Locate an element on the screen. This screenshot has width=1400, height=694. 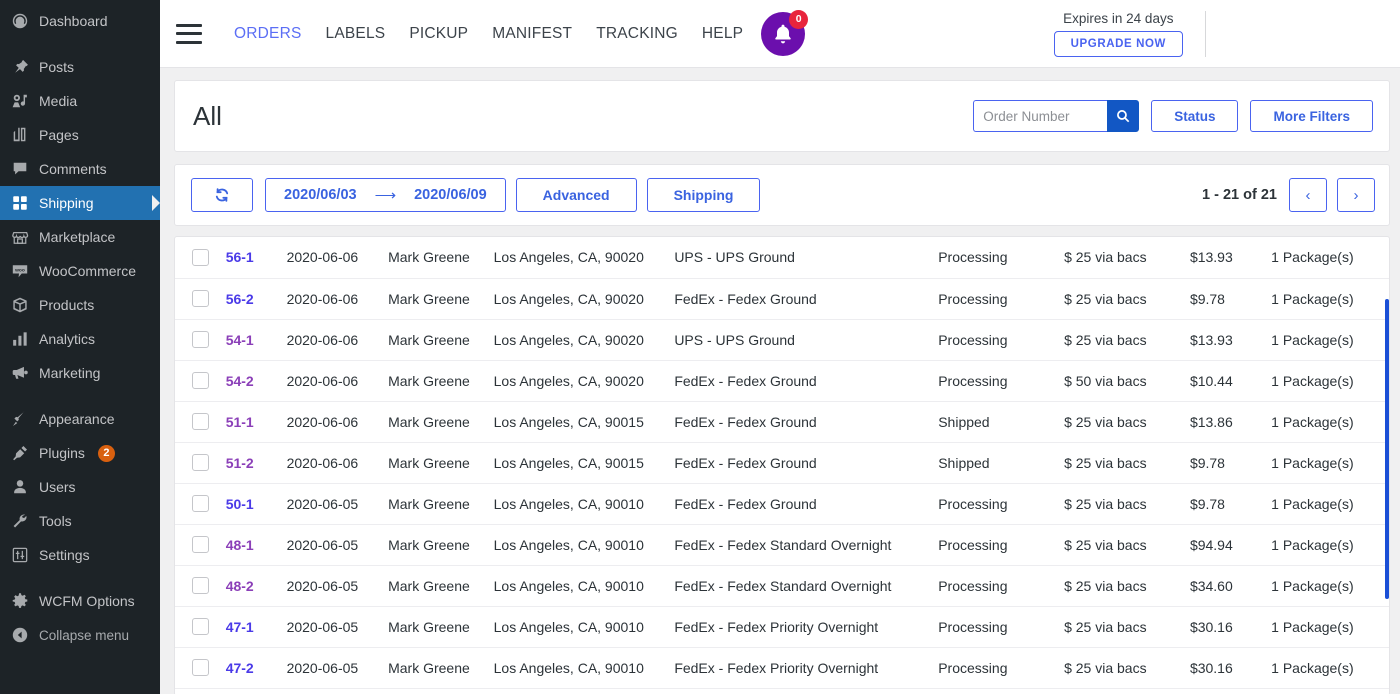
sidebar-item-label: Tools is located at coordinates (55, 521).